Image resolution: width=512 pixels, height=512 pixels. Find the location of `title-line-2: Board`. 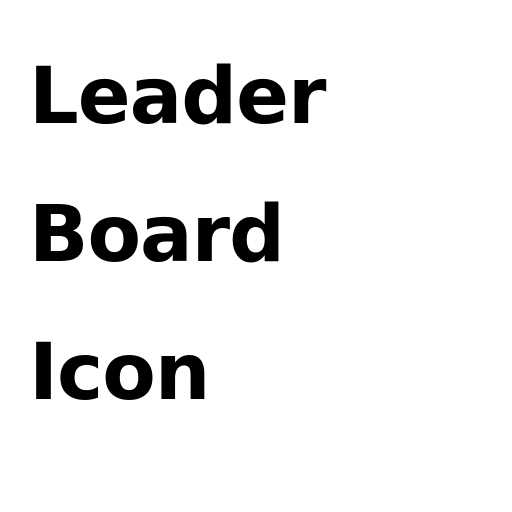

title-line-2: Board is located at coordinates (157, 235).